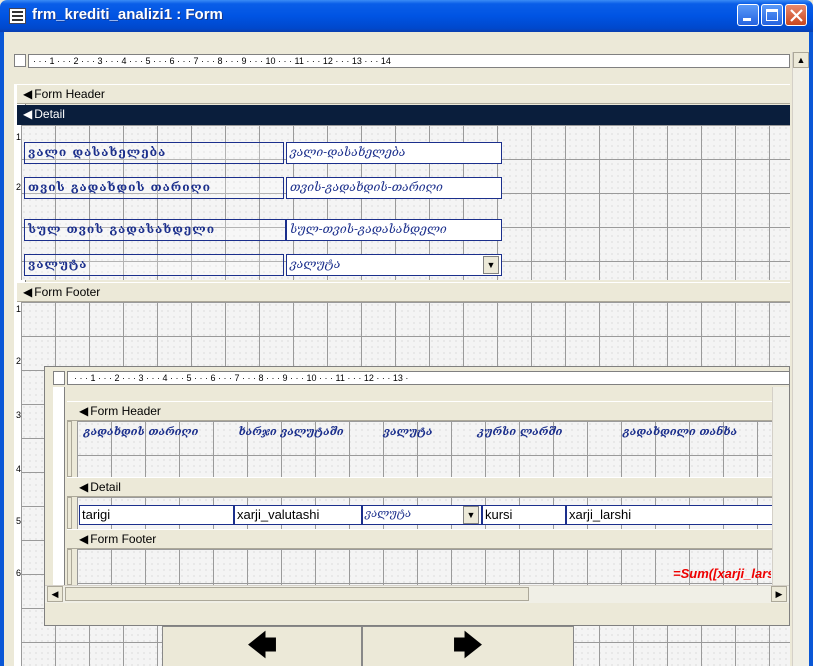 The image size is (813, 666). What do you see at coordinates (428, 487) in the screenshot?
I see `subform-detail-bar: ◀ Detail` at bounding box center [428, 487].